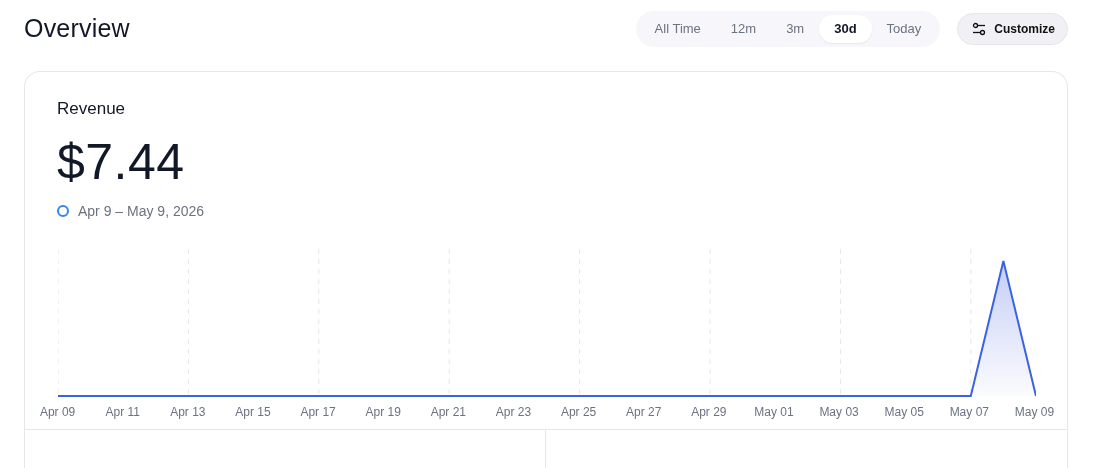  What do you see at coordinates (743, 28) in the screenshot?
I see `range-tab: 12m` at bounding box center [743, 28].